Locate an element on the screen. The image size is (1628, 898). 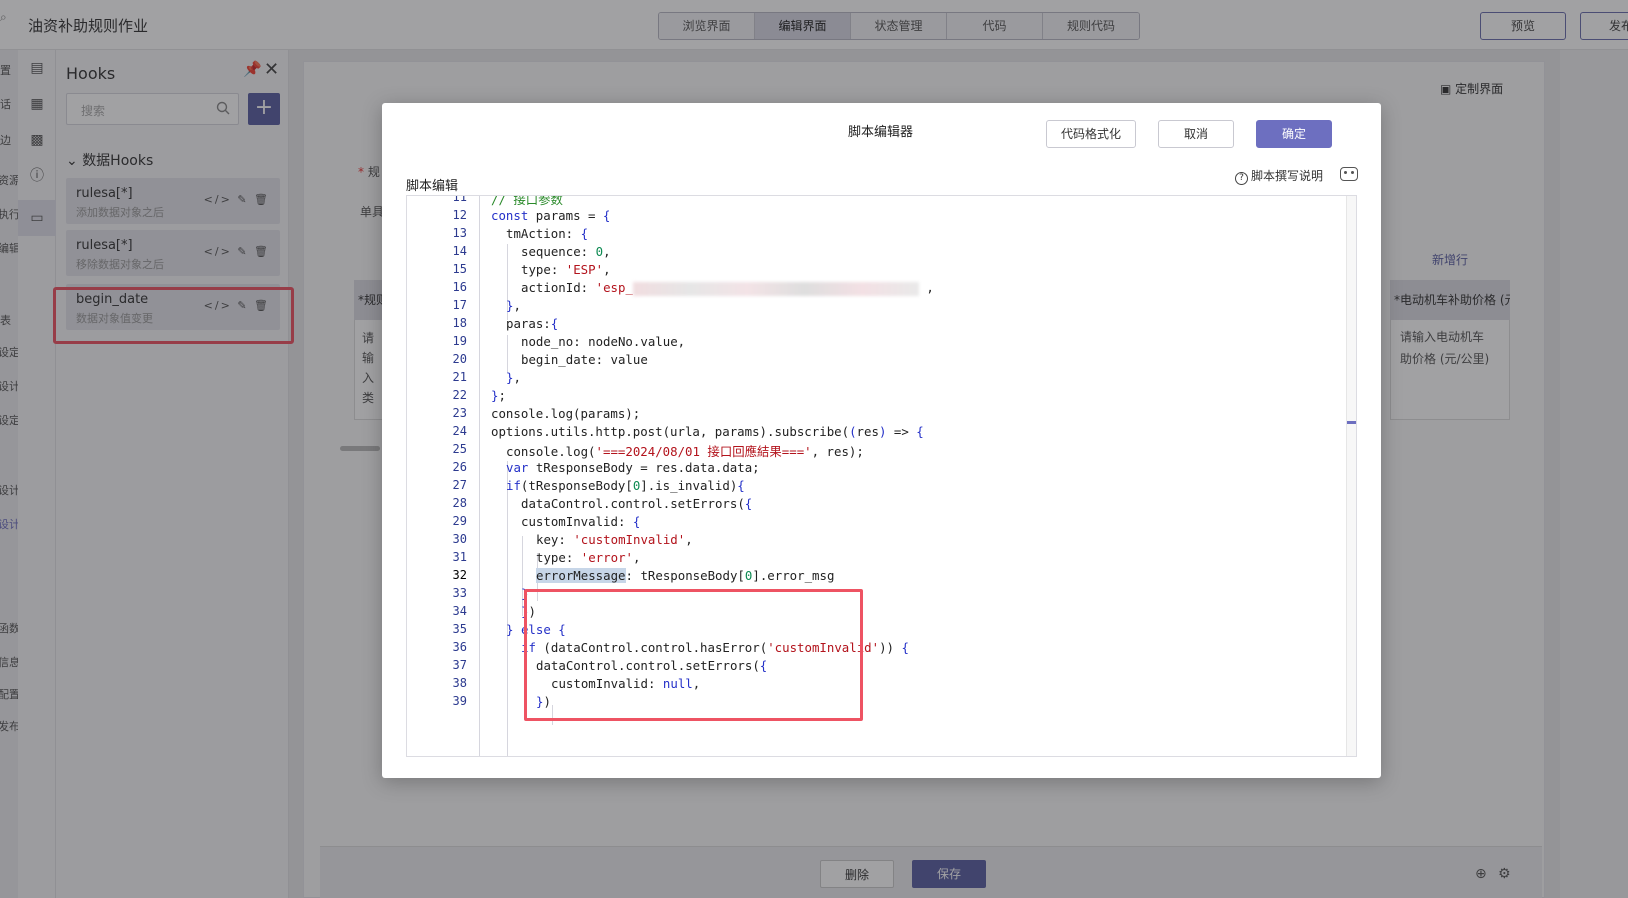
code-line: customInvalid: { is located at coordinates (581, 521).